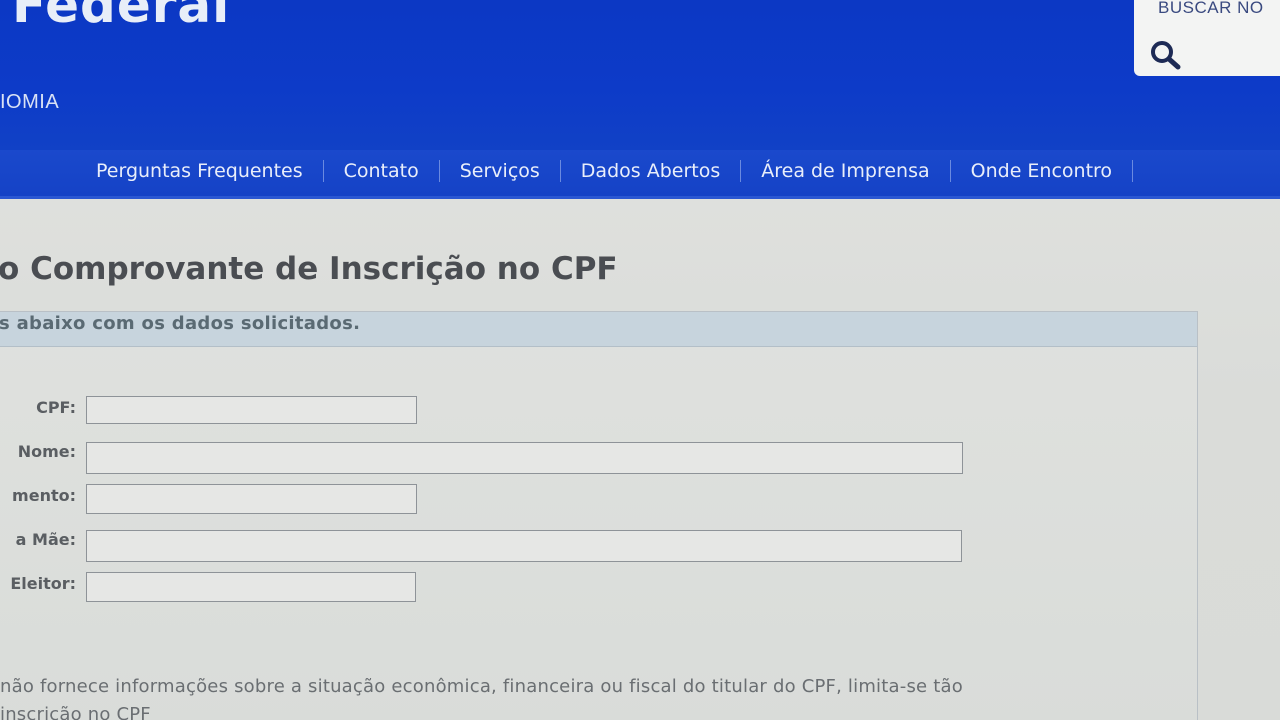 The width and height of the screenshot is (1280, 720). I want to click on nav-item-servicos: Serviços, so click(500, 171).